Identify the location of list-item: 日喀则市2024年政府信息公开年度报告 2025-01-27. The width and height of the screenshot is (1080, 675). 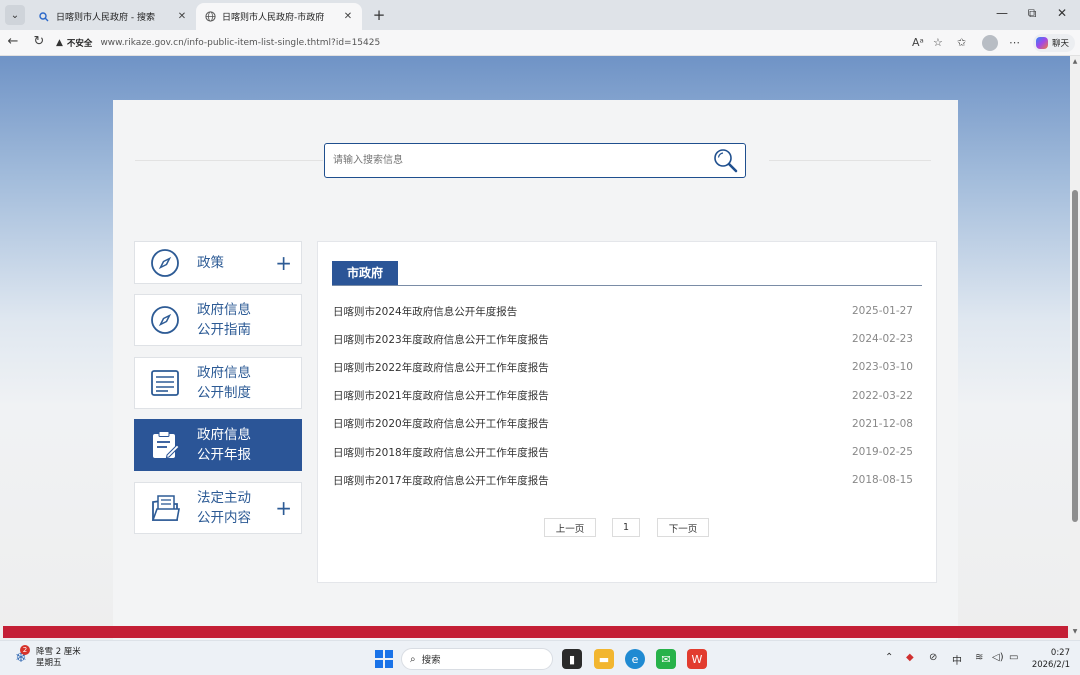
(623, 311).